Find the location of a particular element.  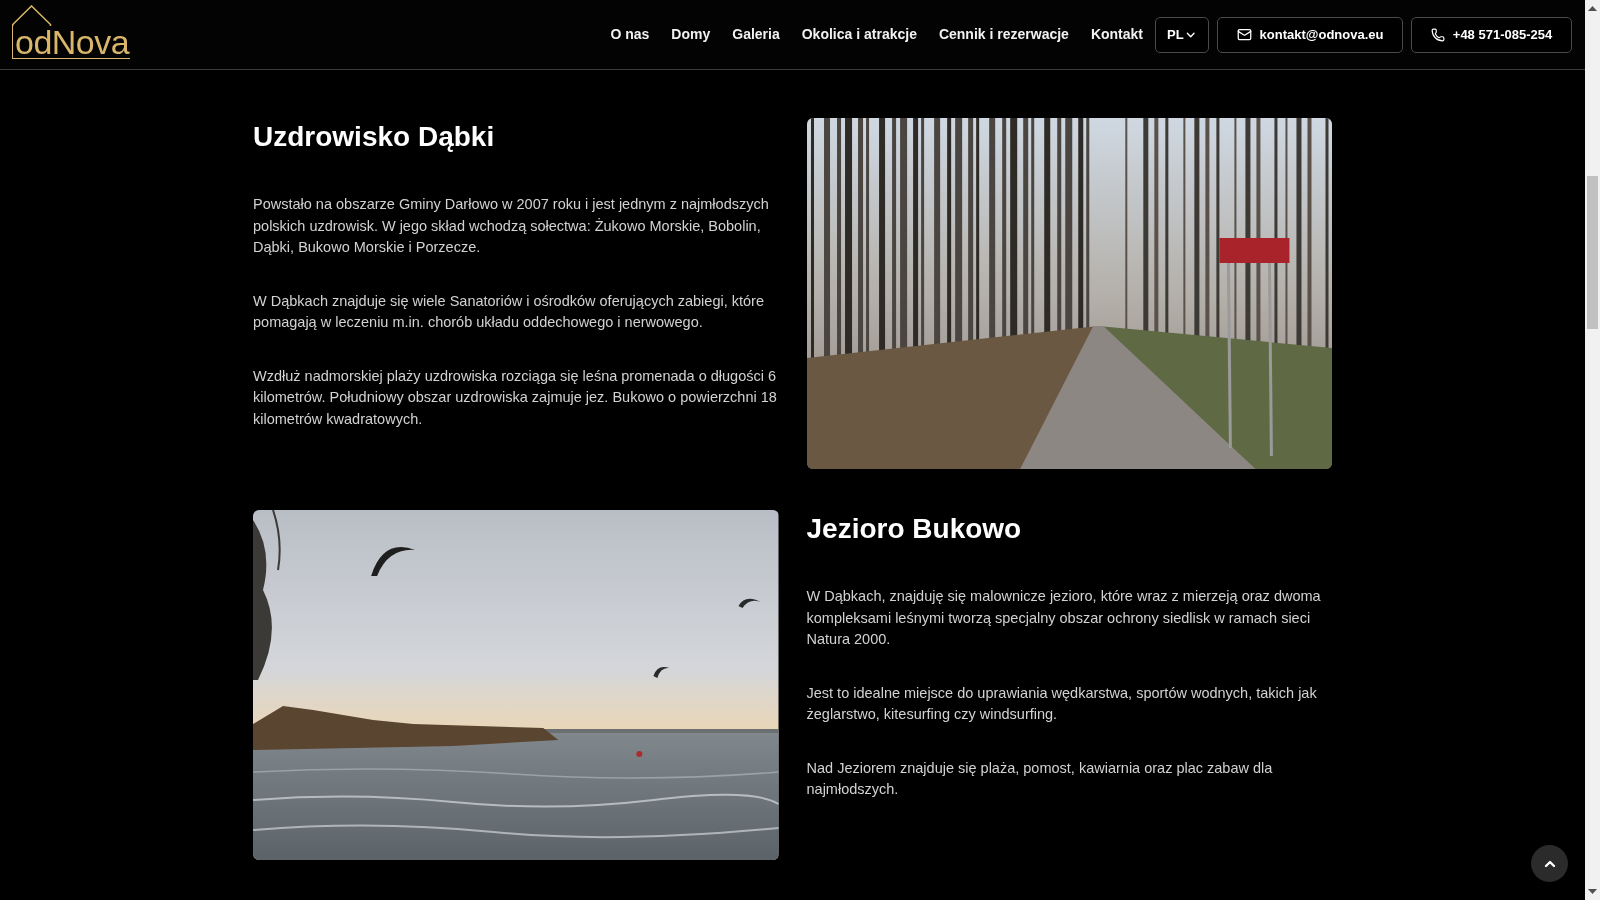

scroll-down-arrow-icon is located at coordinates (1592, 891).